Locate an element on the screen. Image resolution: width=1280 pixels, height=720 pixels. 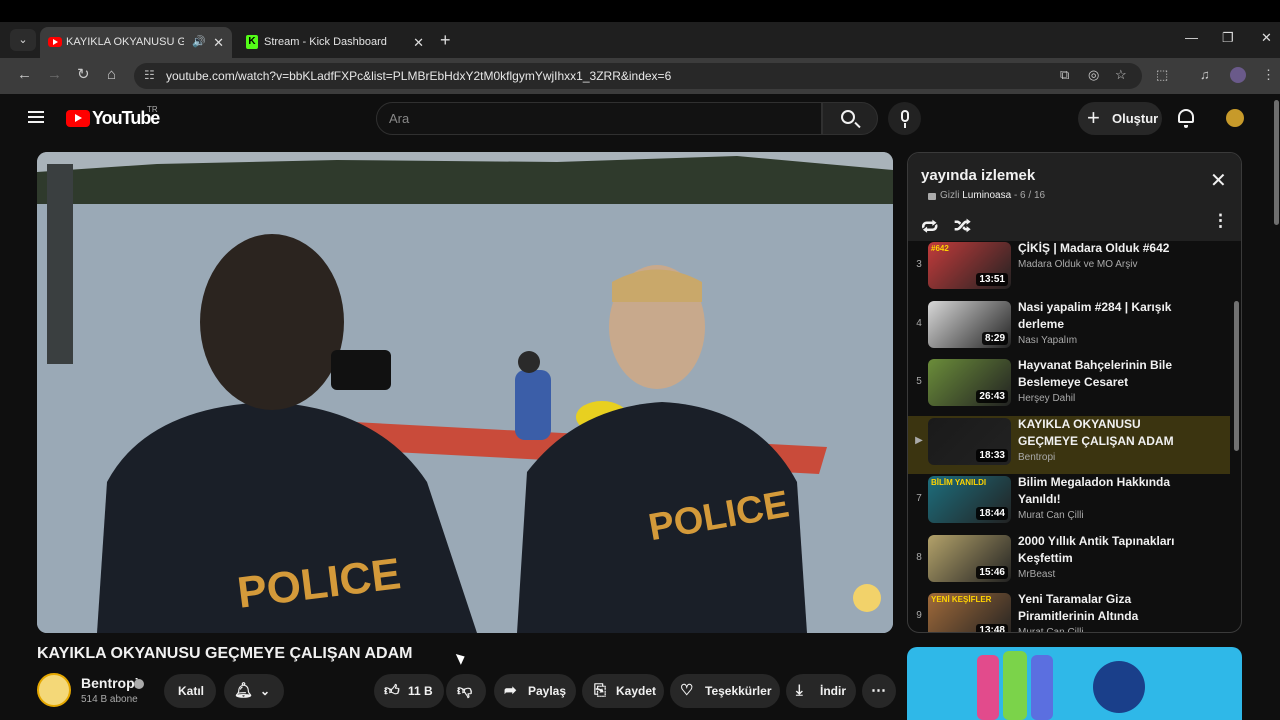
minimize-icon: — is located at coordinates (1191, 37).